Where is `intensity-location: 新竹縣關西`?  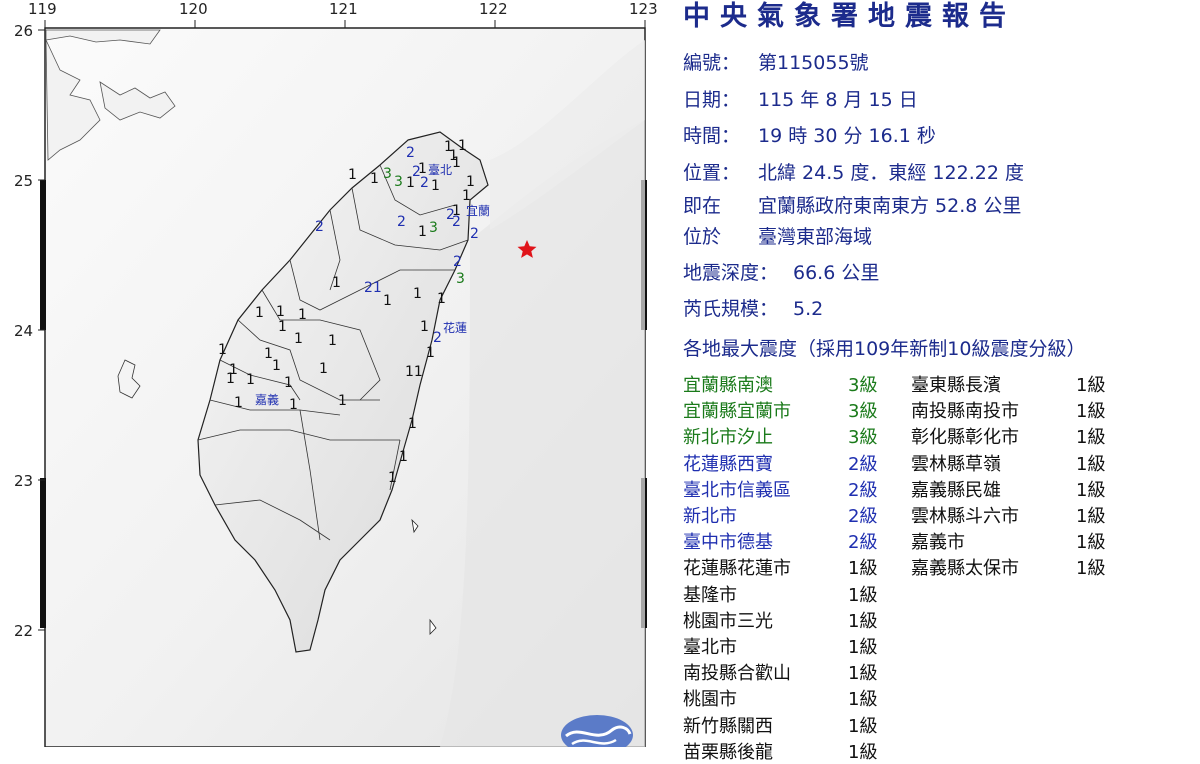 intensity-location: 新竹縣關西 is located at coordinates (728, 726).